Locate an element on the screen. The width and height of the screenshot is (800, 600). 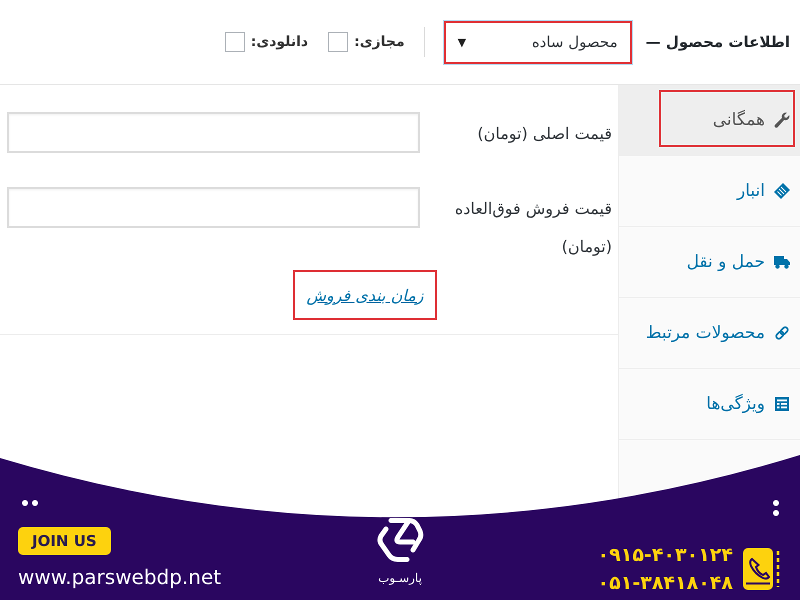
phone-book-icon is located at coordinates (761, 569).